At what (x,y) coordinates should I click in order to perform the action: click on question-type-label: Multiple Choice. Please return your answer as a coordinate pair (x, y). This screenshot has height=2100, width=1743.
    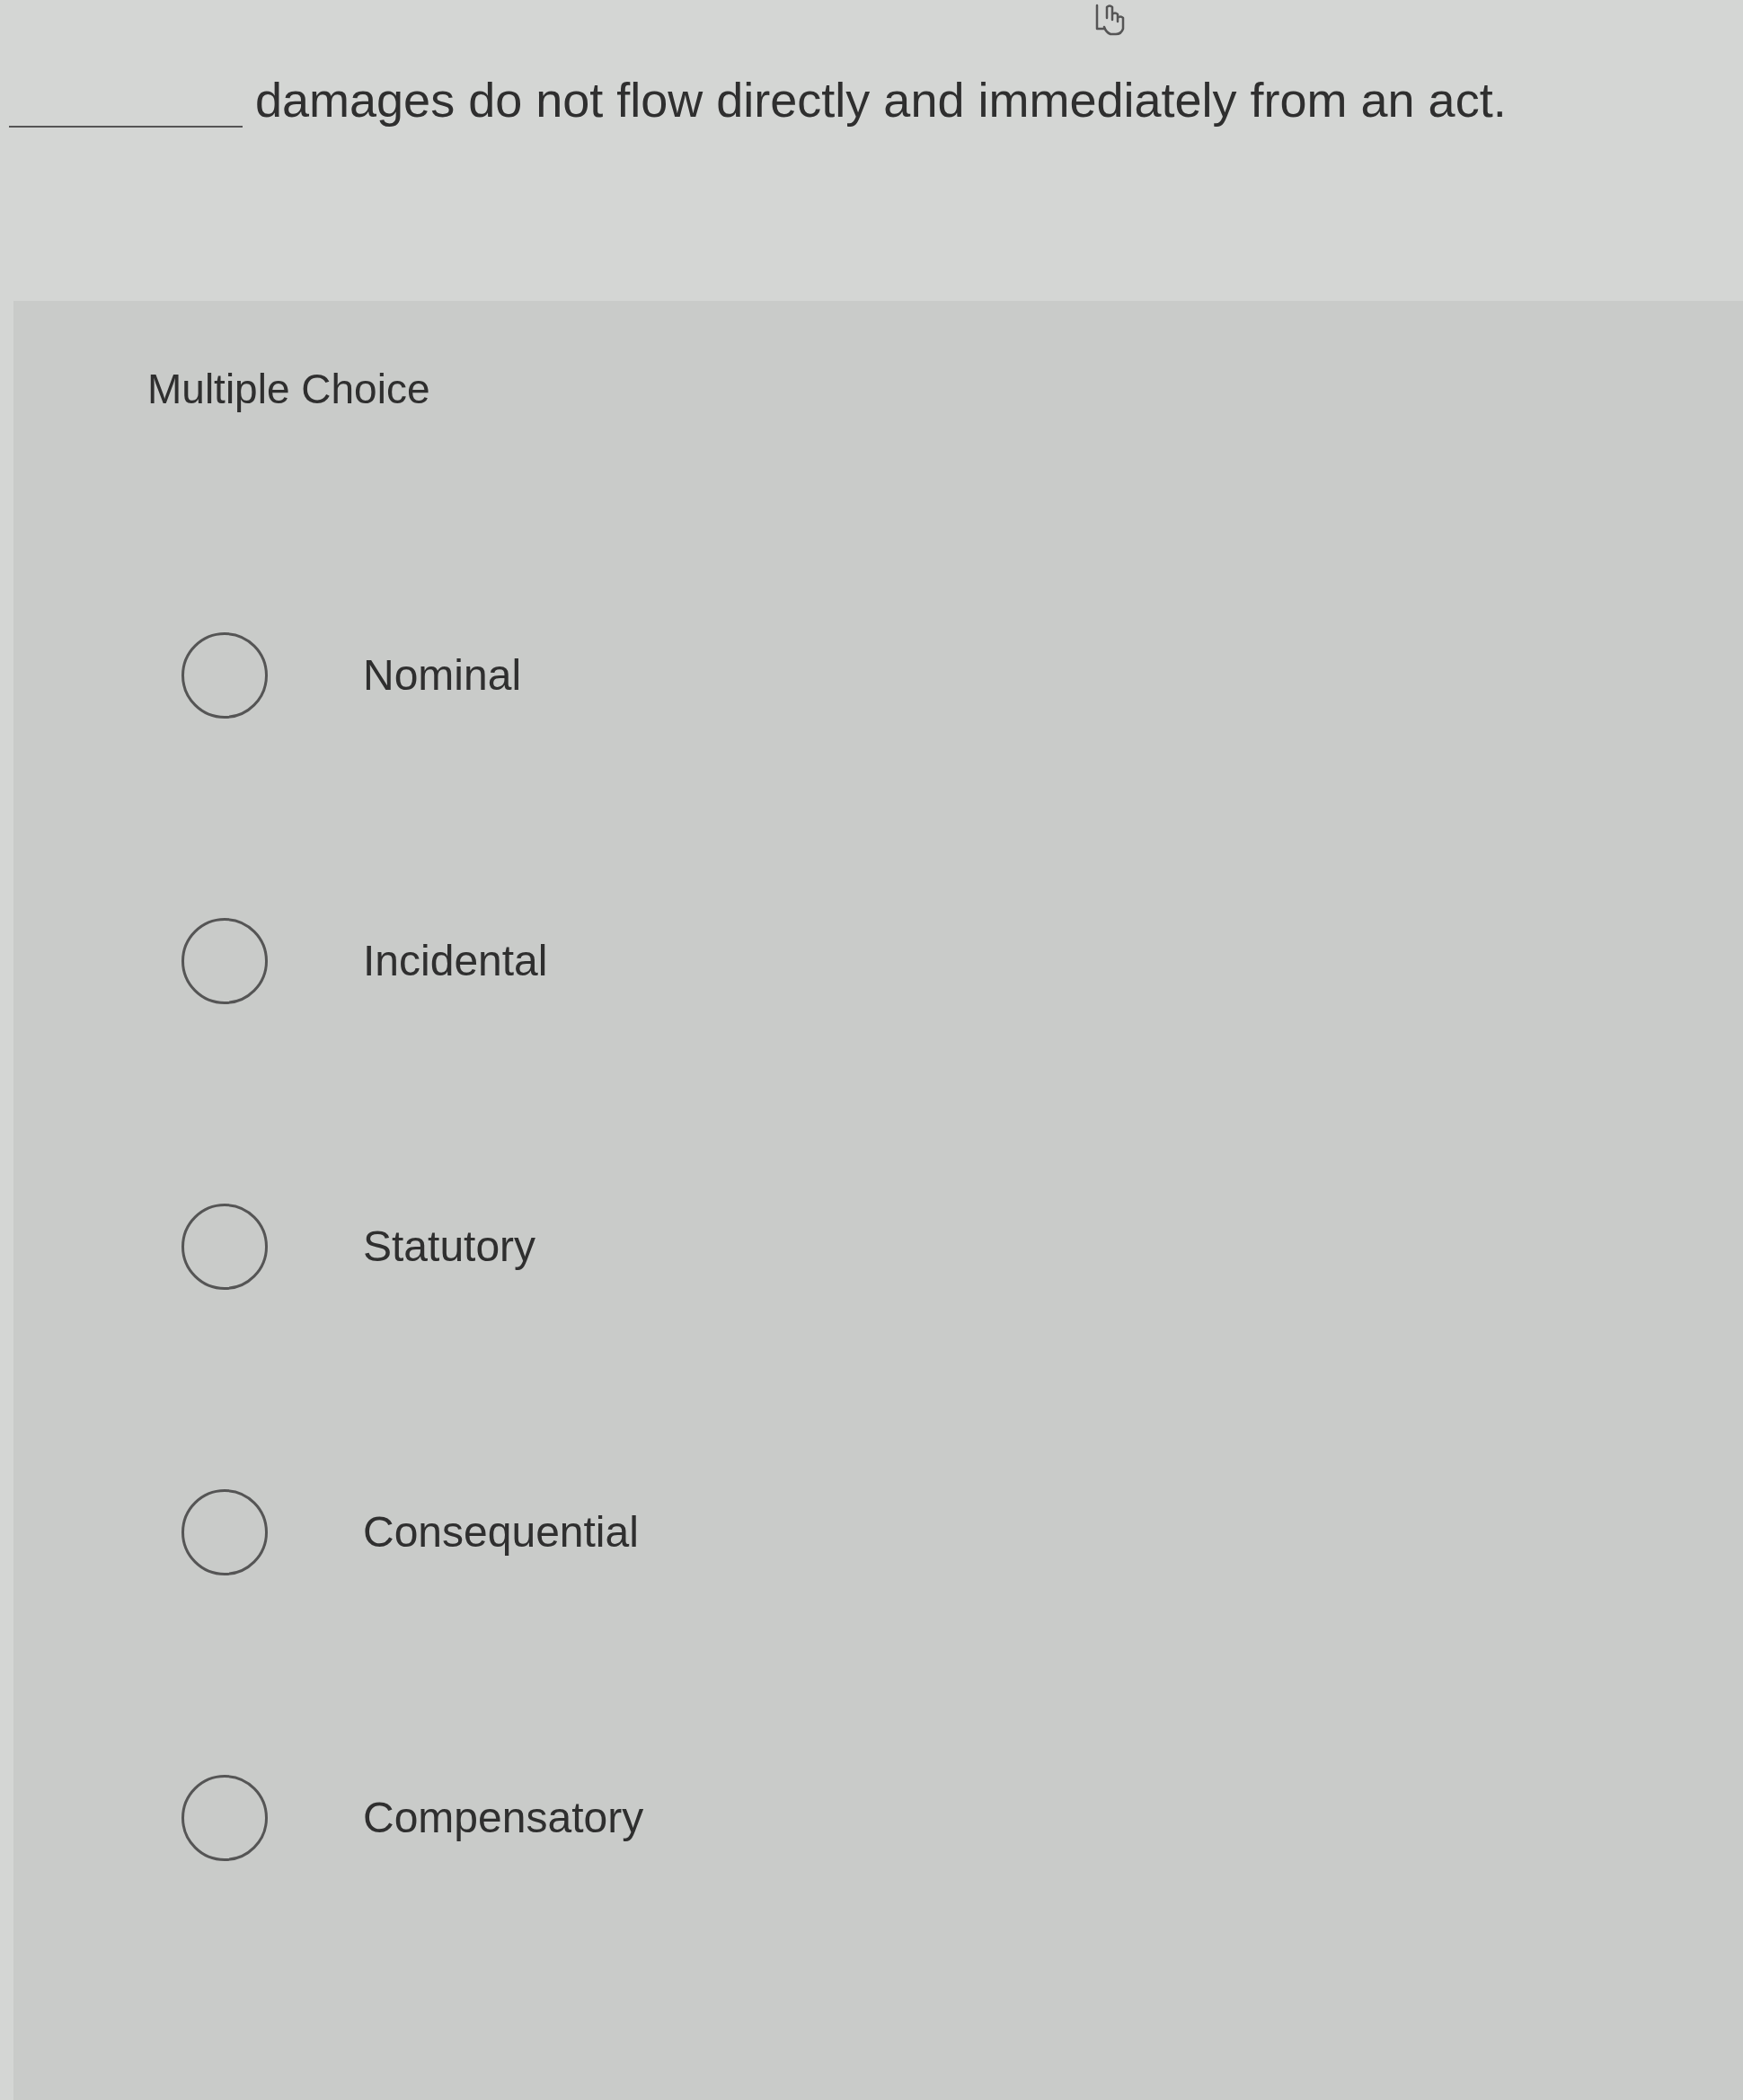
    Looking at the image, I should click on (288, 389).